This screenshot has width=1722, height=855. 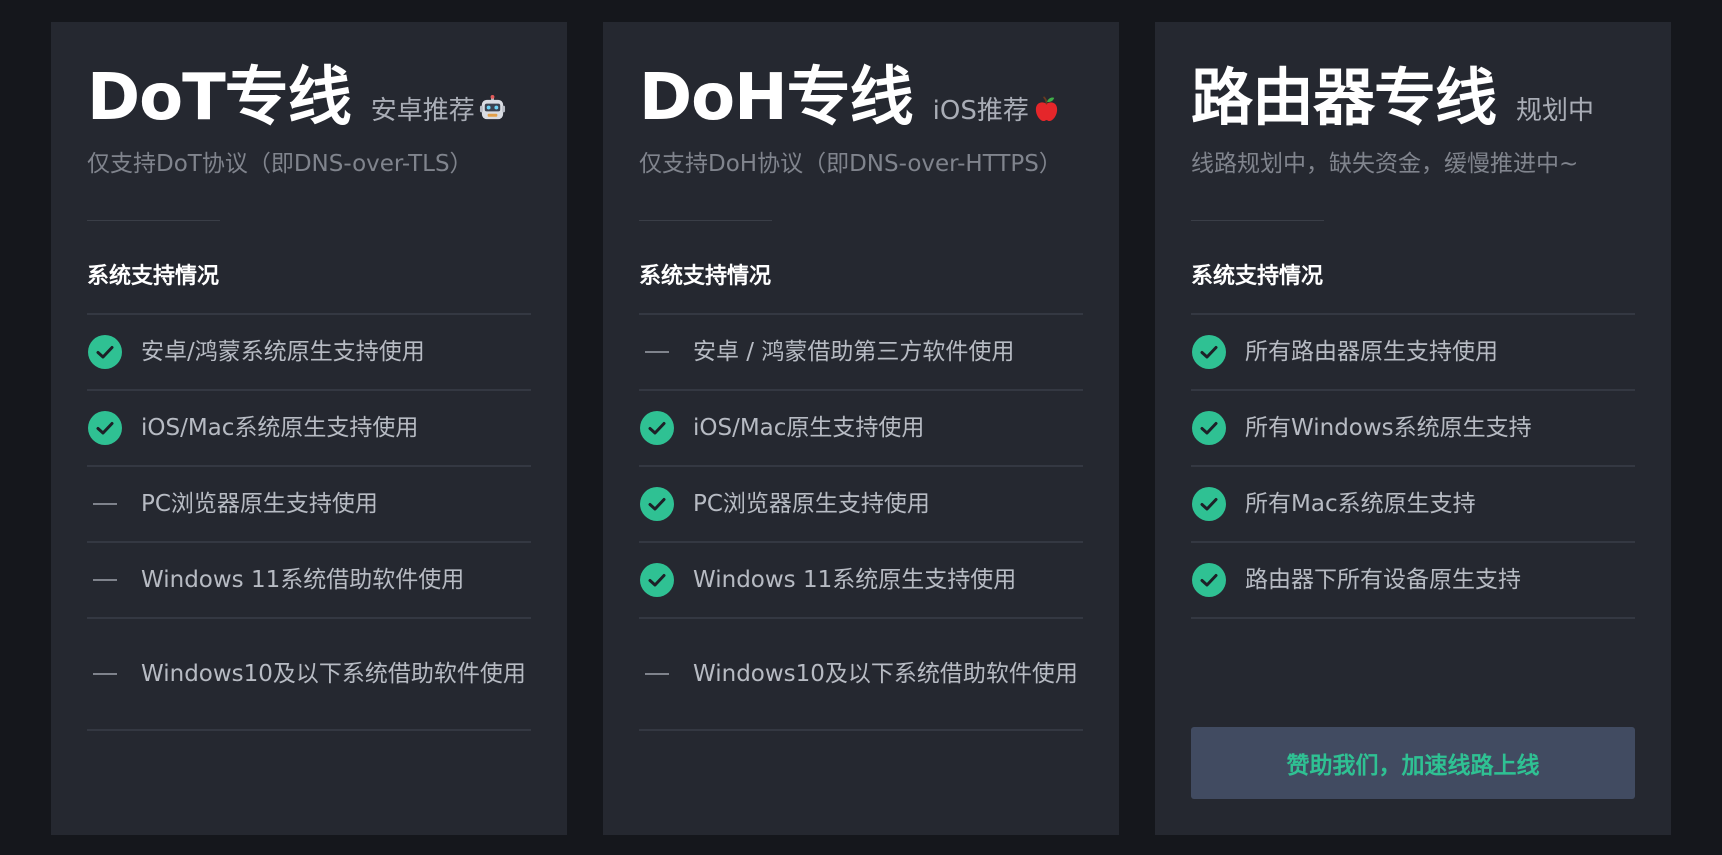 What do you see at coordinates (1360, 504) in the screenshot?
I see `feature-text: 所有Mac系统原生支持` at bounding box center [1360, 504].